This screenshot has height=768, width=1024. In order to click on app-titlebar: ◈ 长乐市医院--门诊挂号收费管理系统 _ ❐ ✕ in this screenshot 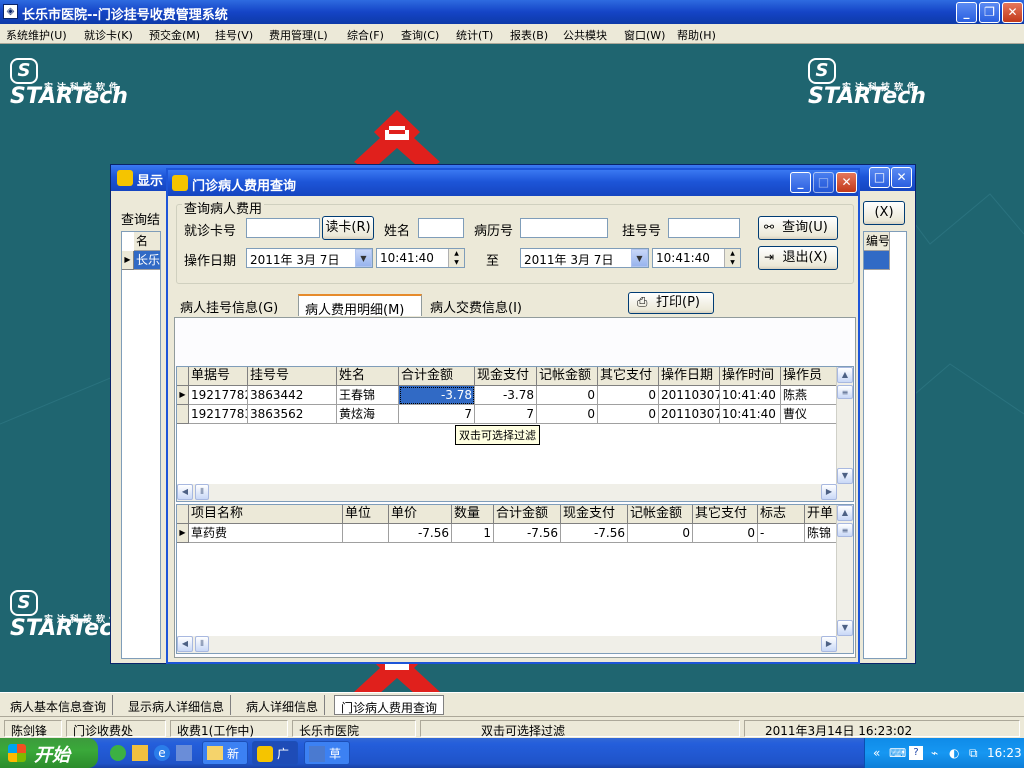, I will do `click(512, 12)`.